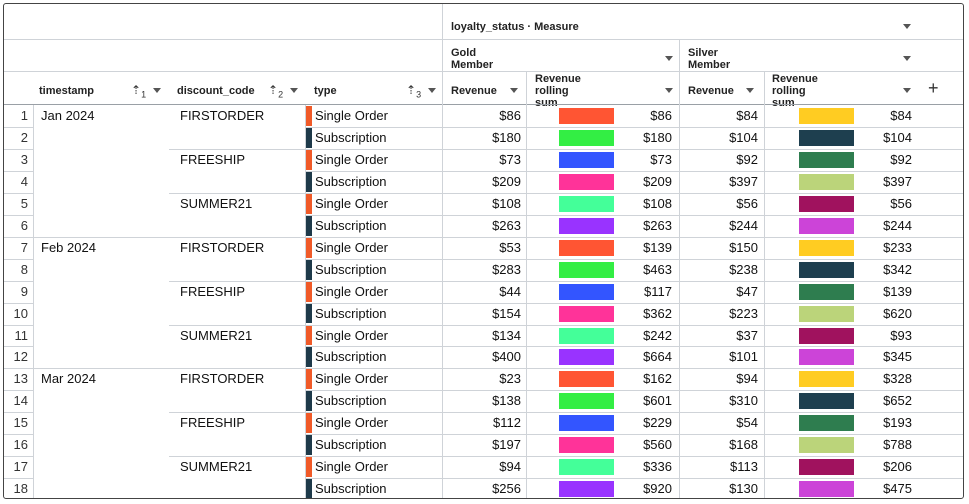  Describe the element at coordinates (419, 94) in the screenshot. I see `sort-badge: 3` at that location.